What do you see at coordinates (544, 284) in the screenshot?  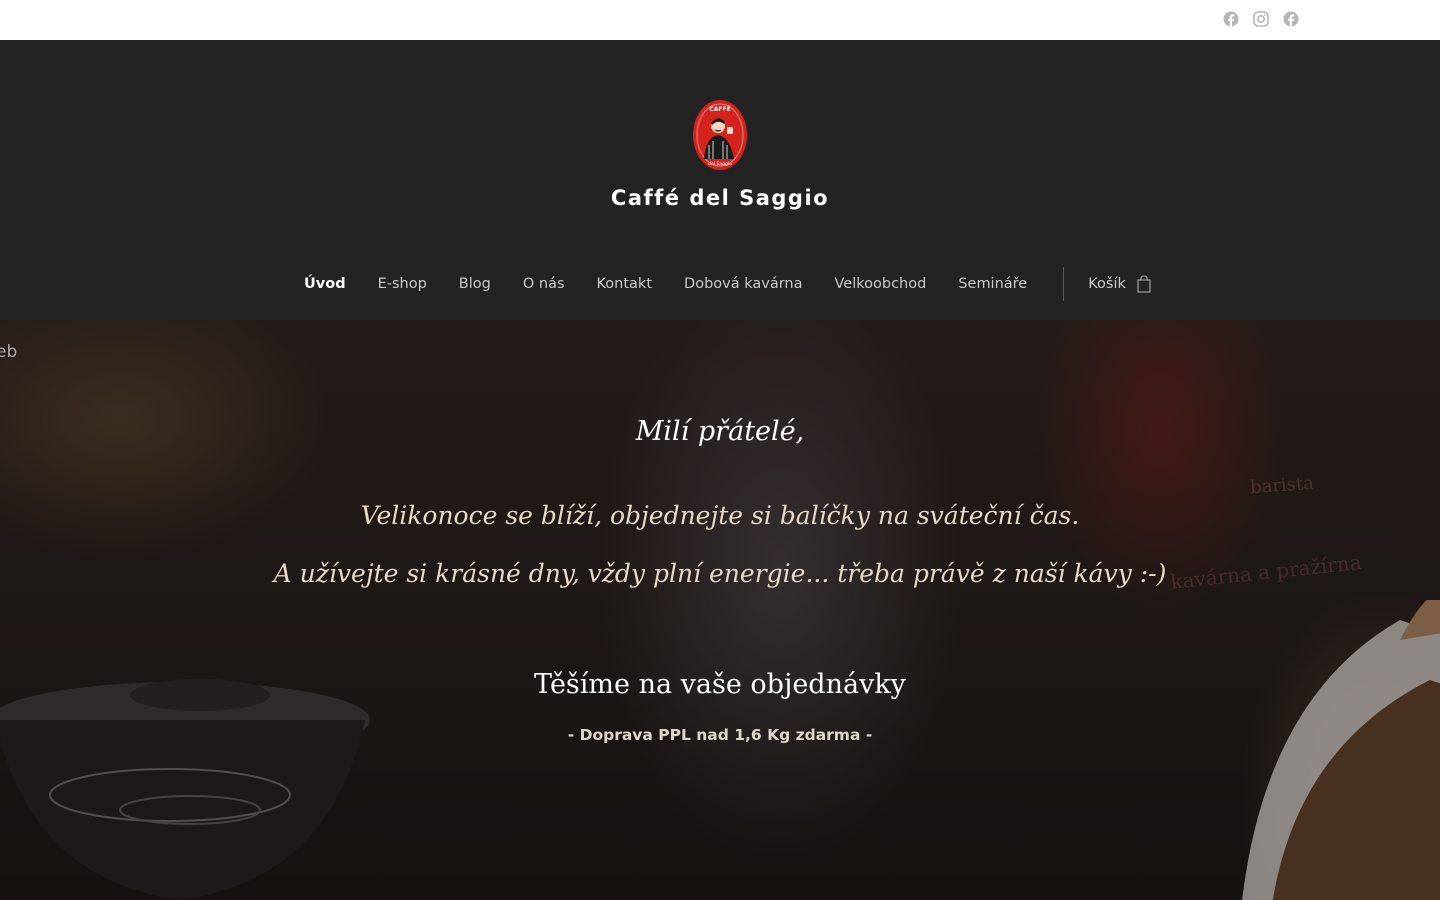 I see `nav-item-o-nas: O nás` at bounding box center [544, 284].